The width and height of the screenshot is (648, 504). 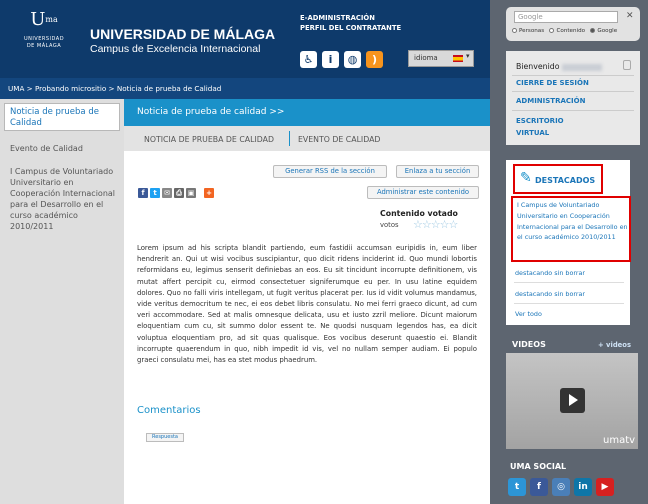 What do you see at coordinates (605, 487) in the screenshot?
I see `youtube-icon: ▶` at bounding box center [605, 487].